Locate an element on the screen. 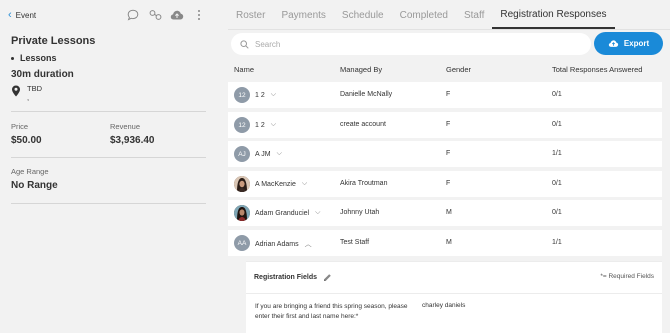 The width and height of the screenshot is (670, 333). bullet-icon is located at coordinates (12, 58).